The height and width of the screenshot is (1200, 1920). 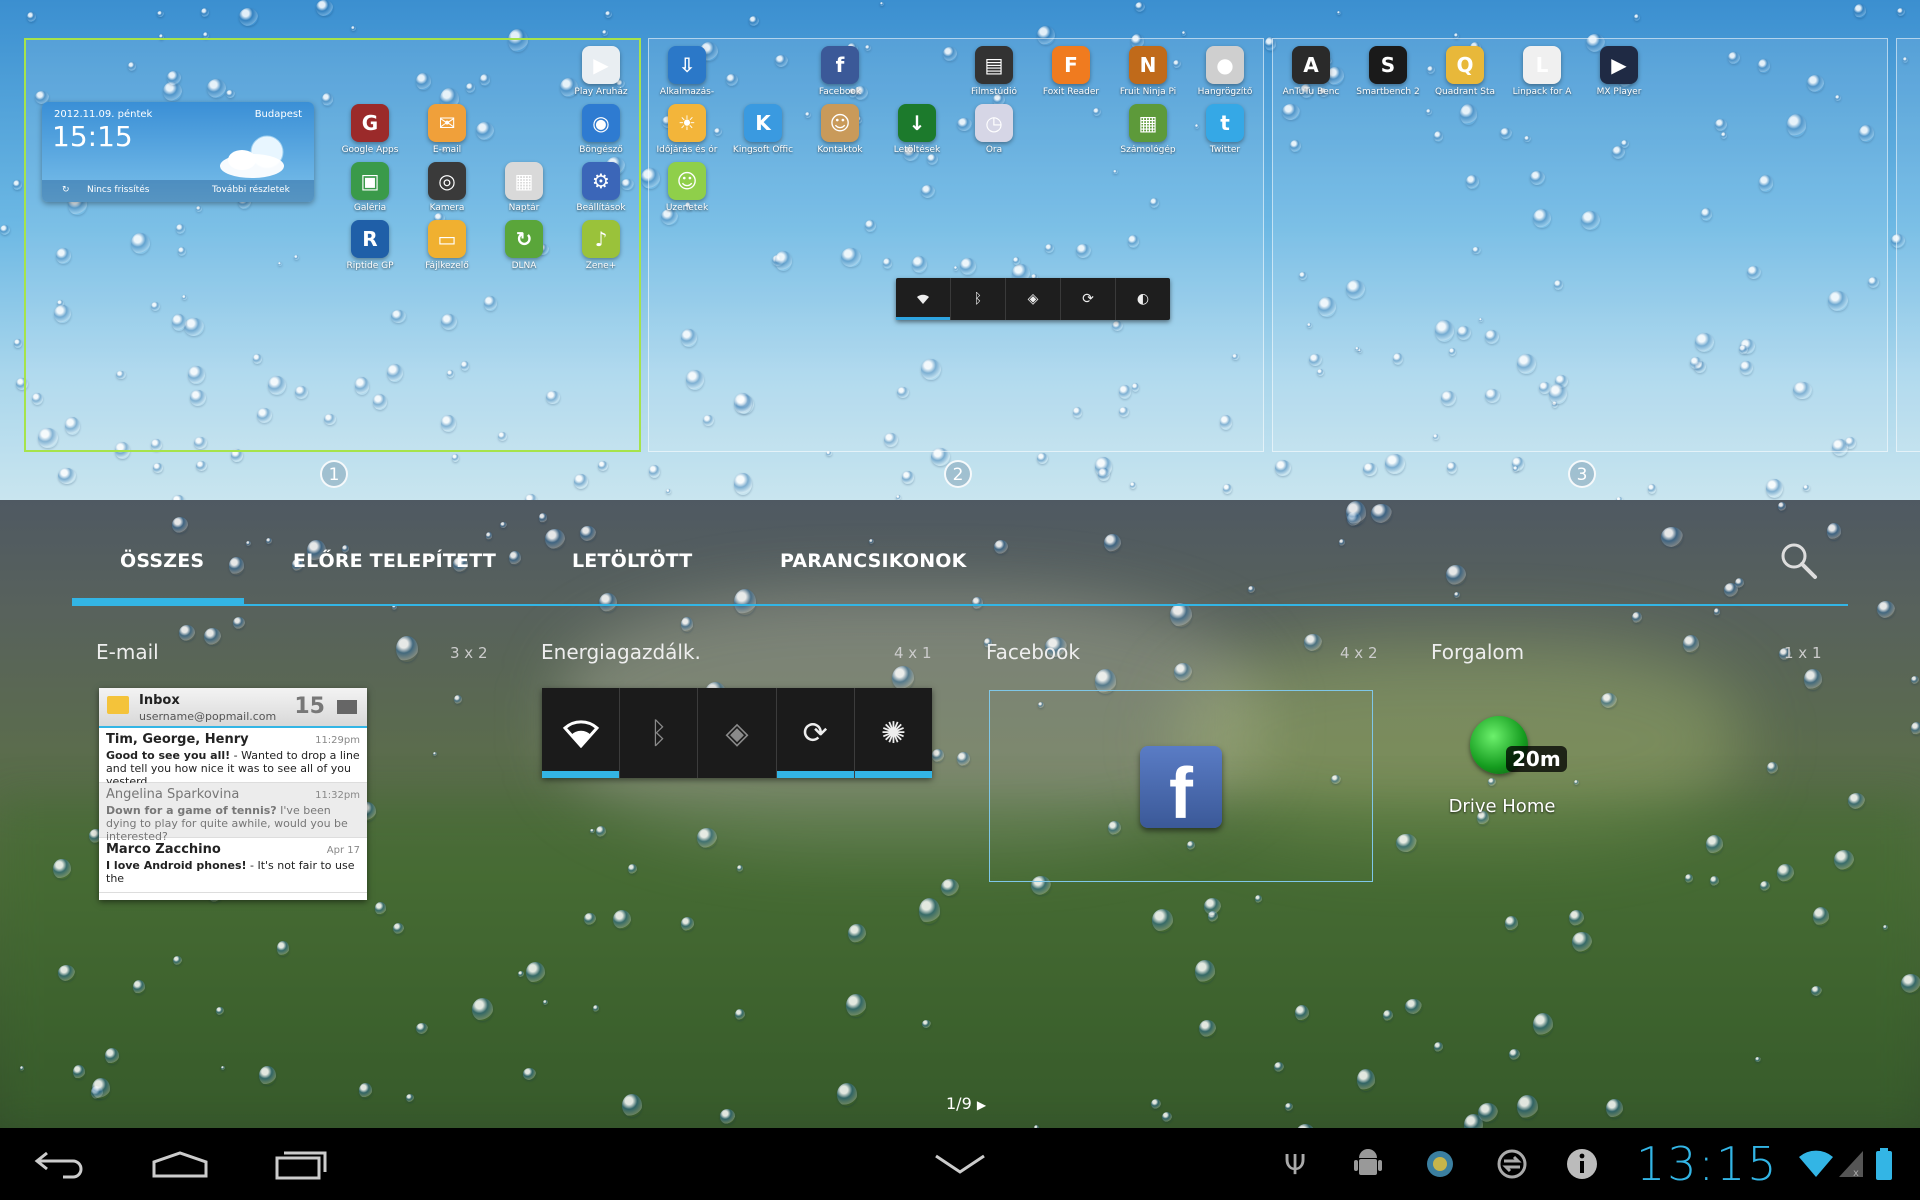 What do you see at coordinates (1368, 1164) in the screenshot?
I see `android-debug-icon` at bounding box center [1368, 1164].